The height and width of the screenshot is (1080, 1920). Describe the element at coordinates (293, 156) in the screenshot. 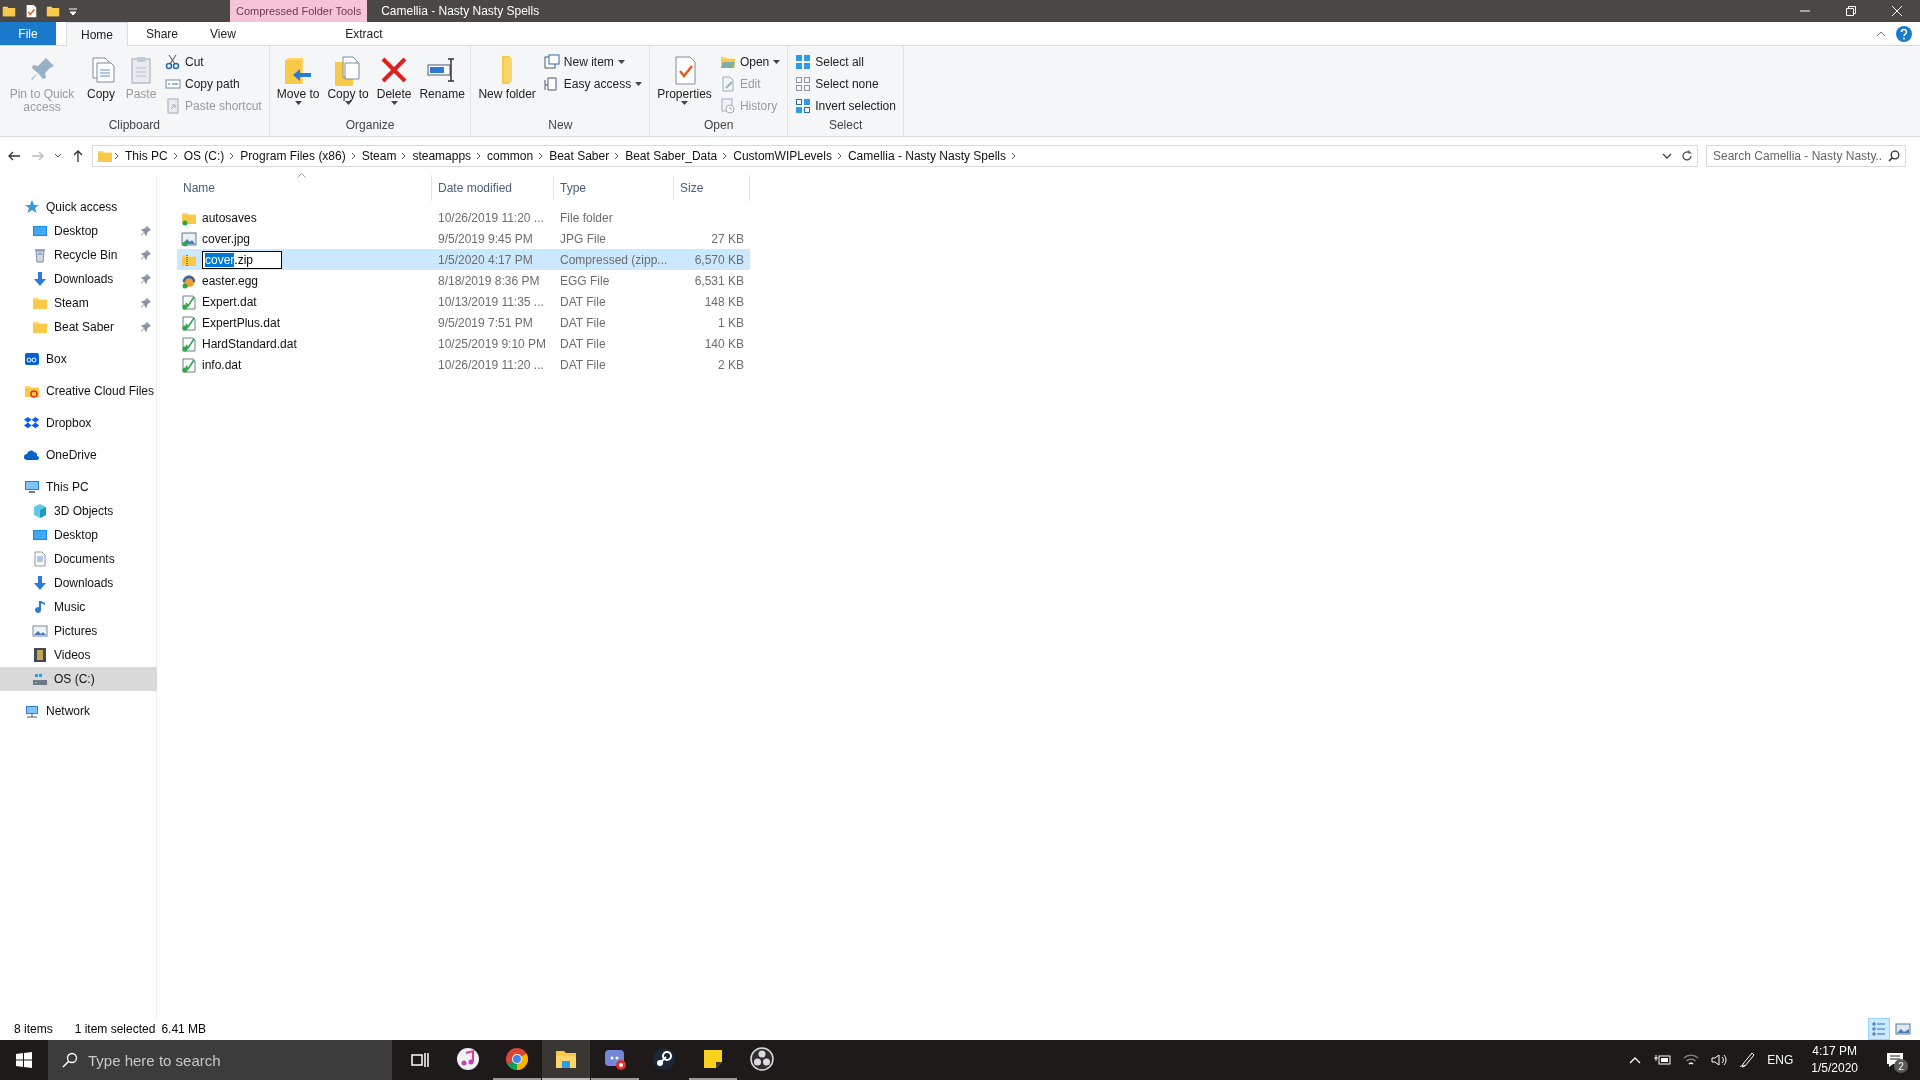

I see `breadcrumb: Program Files (x86)` at that location.